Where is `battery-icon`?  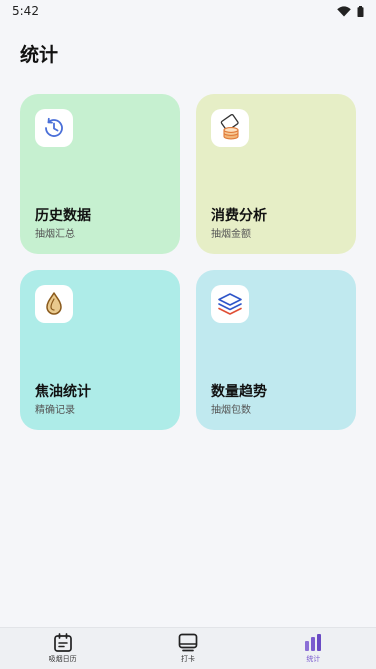
battery-icon is located at coordinates (360, 11).